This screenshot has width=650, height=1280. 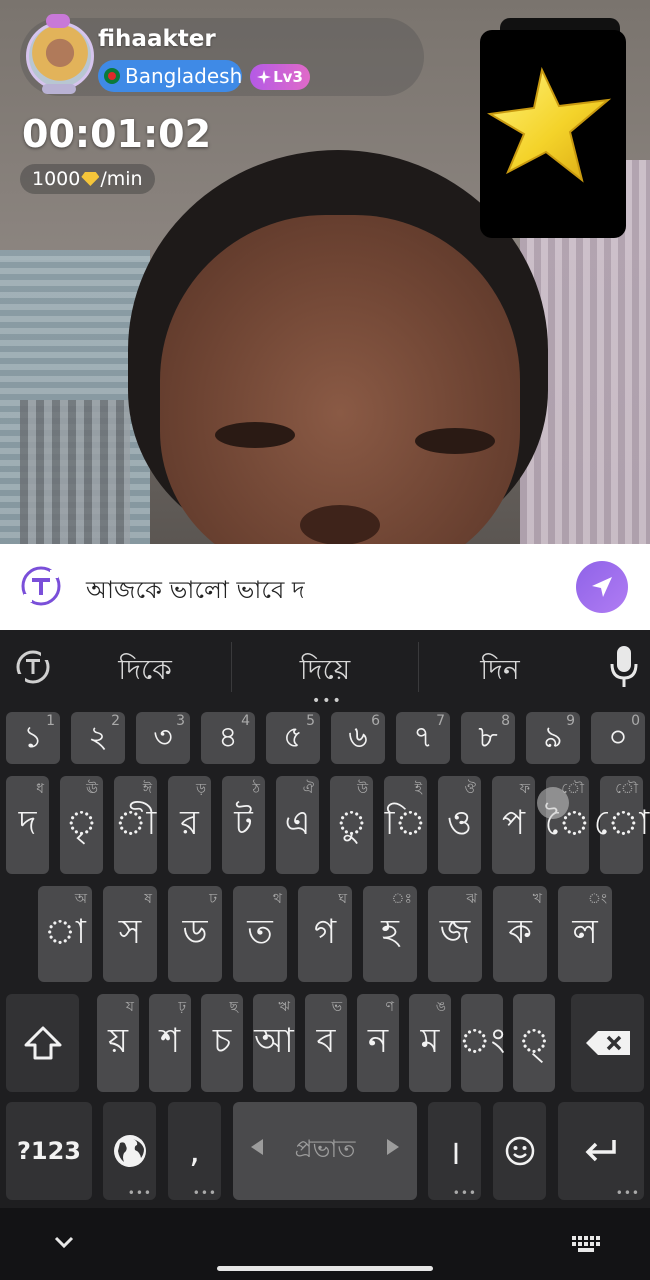 What do you see at coordinates (81, 825) in the screenshot?
I see `key-row1-2: ৃ ঊ` at bounding box center [81, 825].